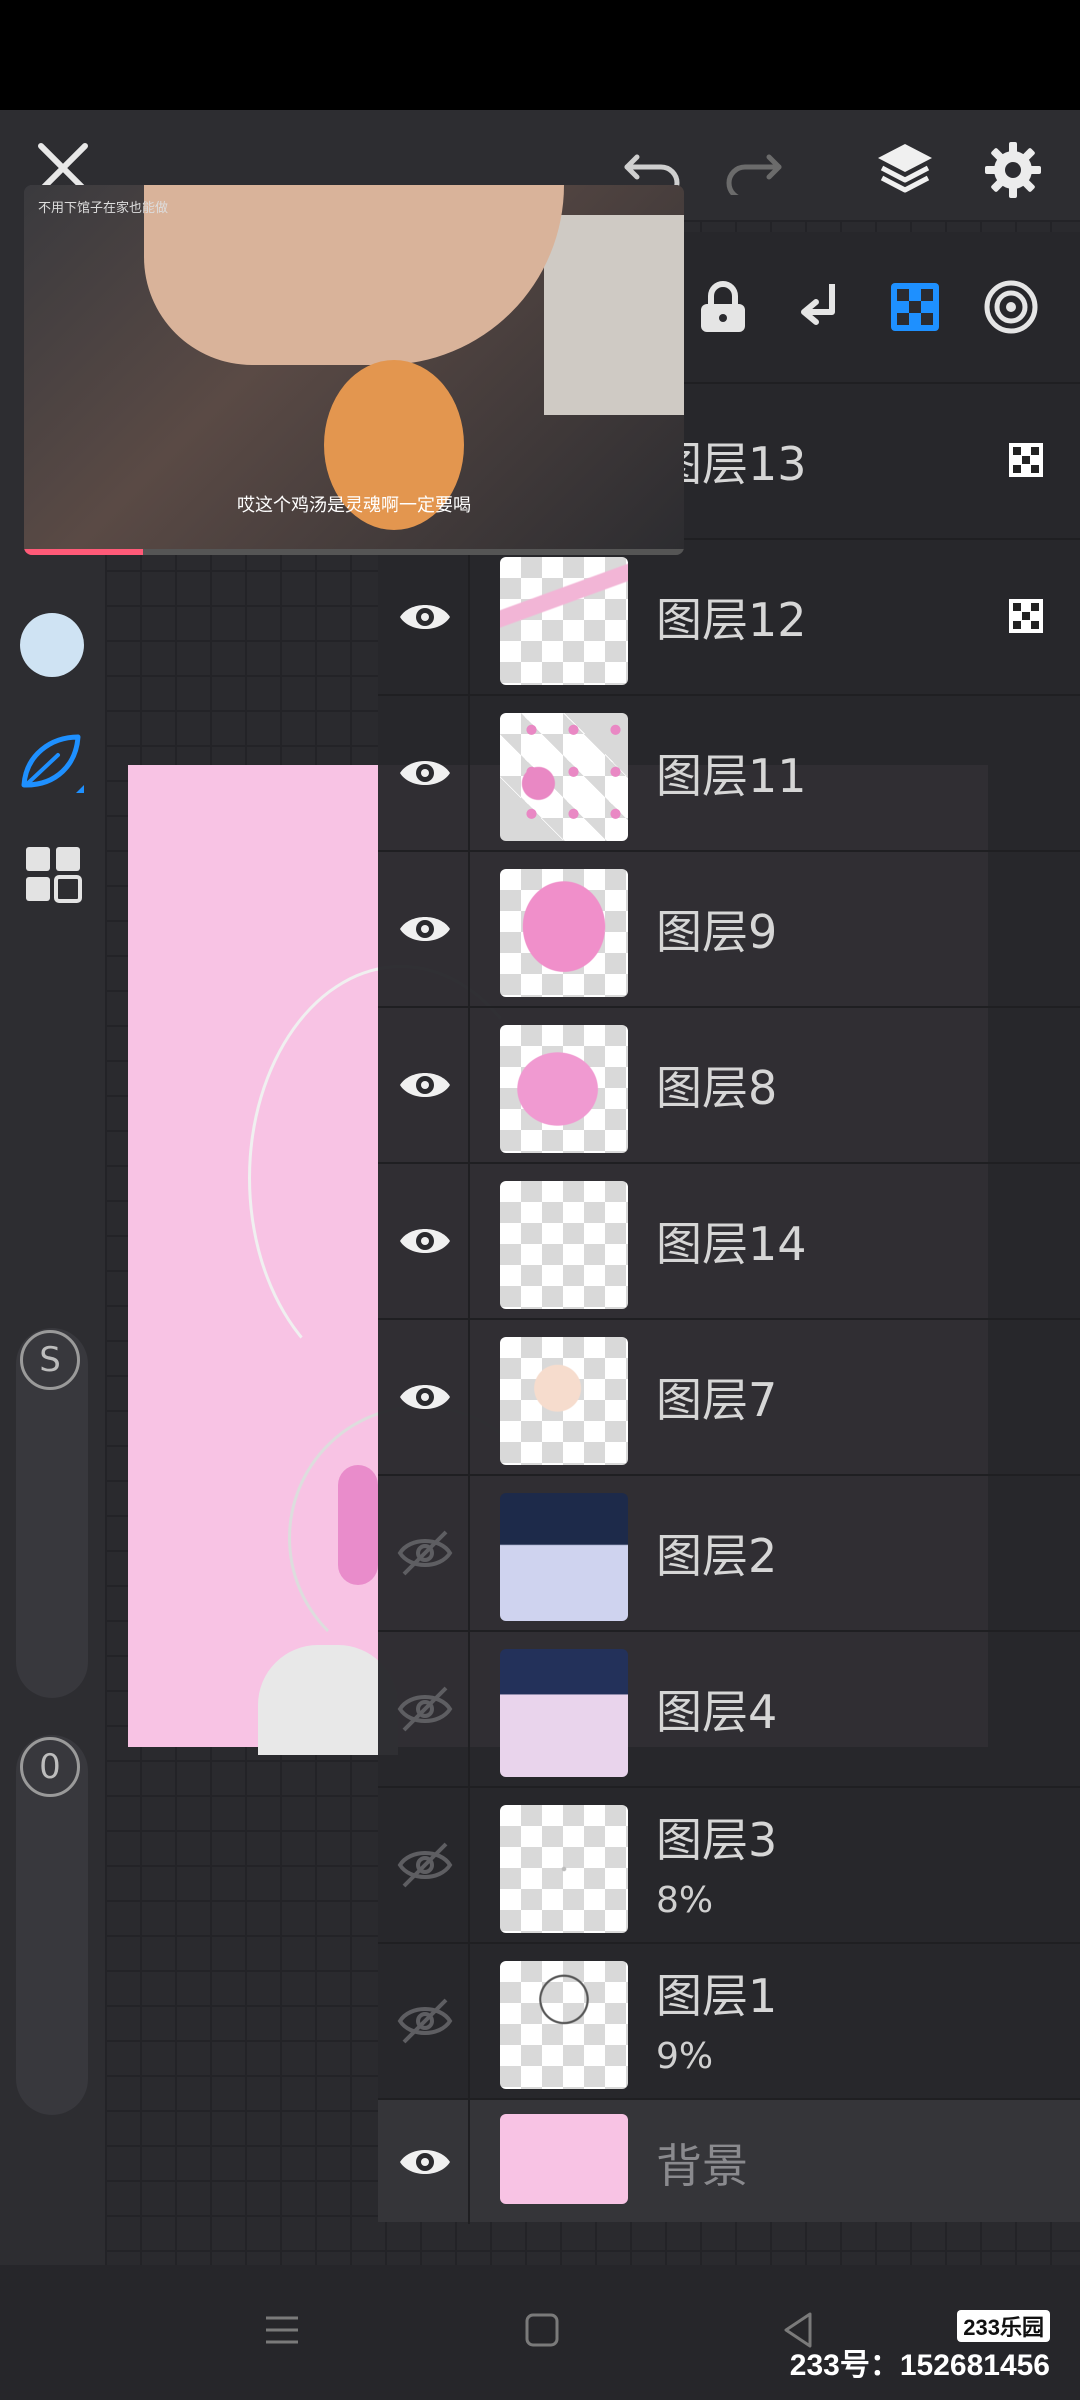  What do you see at coordinates (282, 2330) in the screenshot?
I see `menu-lines-icon` at bounding box center [282, 2330].